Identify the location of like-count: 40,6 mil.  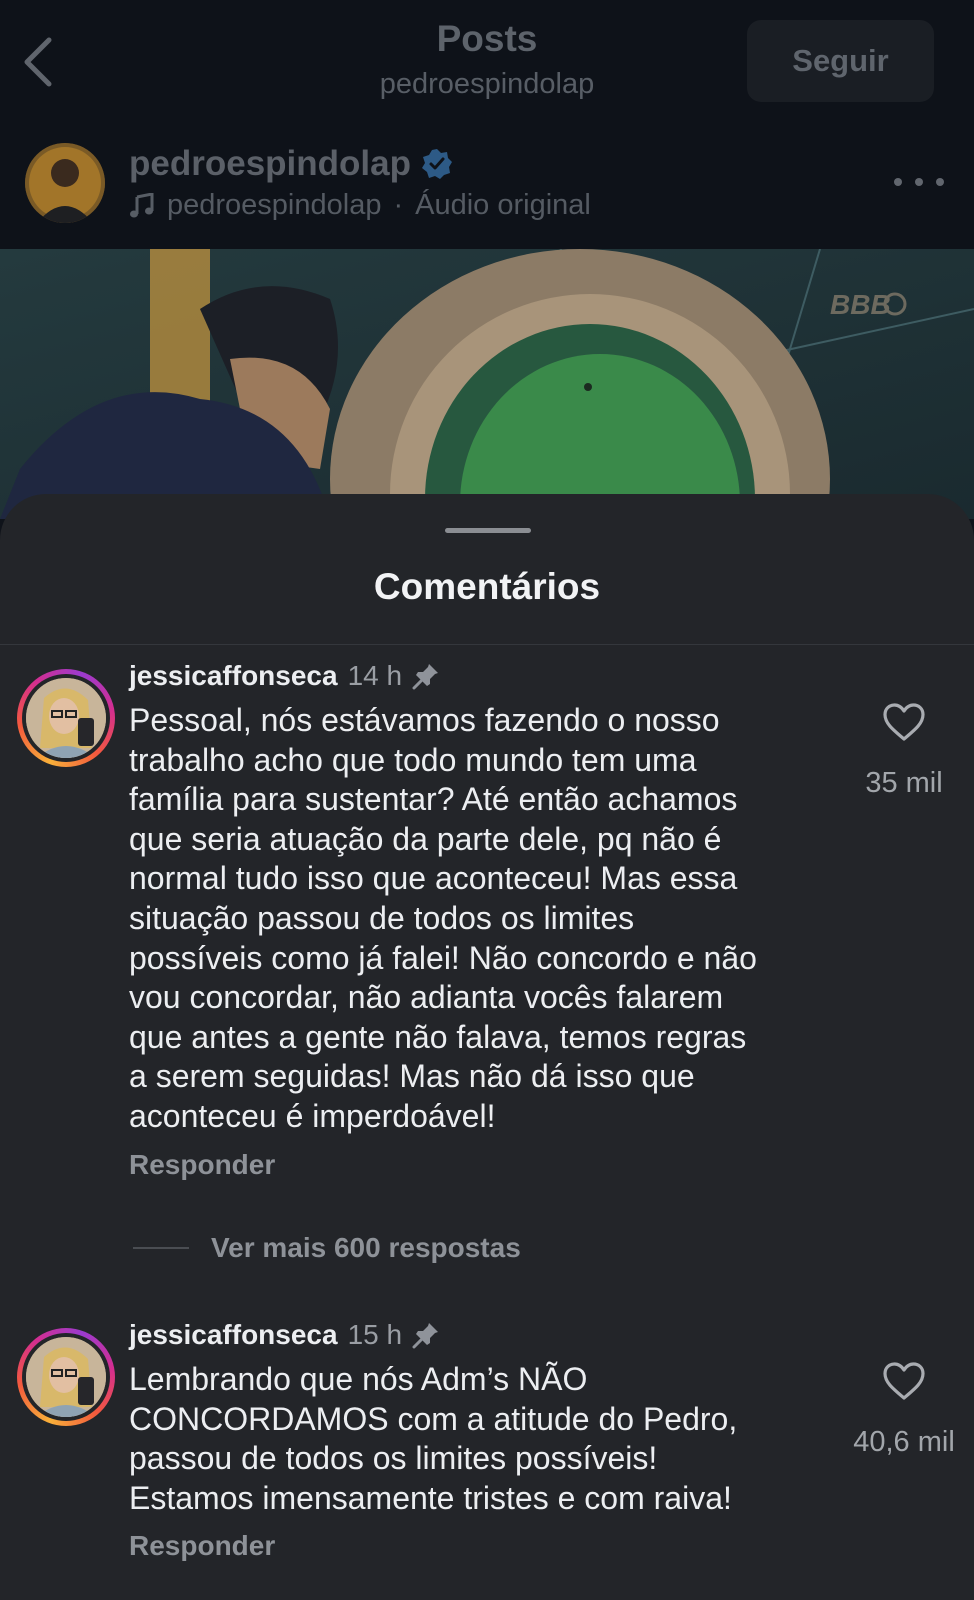
(904, 1442).